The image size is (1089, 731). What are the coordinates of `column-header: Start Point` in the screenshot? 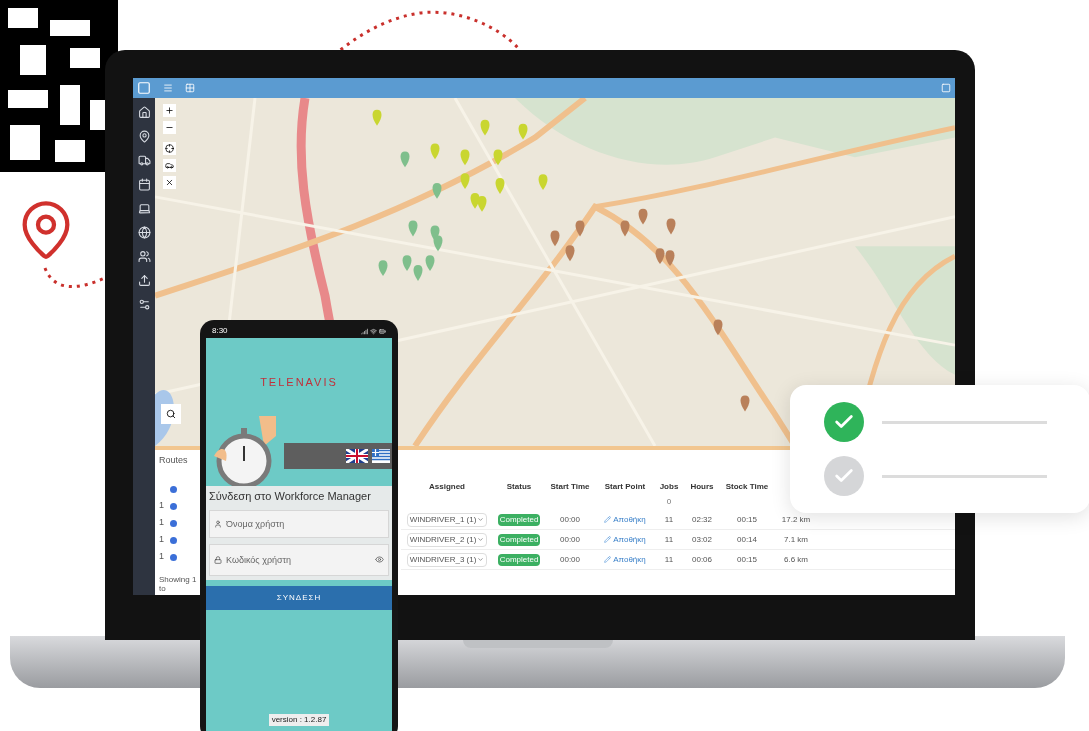 It's located at (625, 487).